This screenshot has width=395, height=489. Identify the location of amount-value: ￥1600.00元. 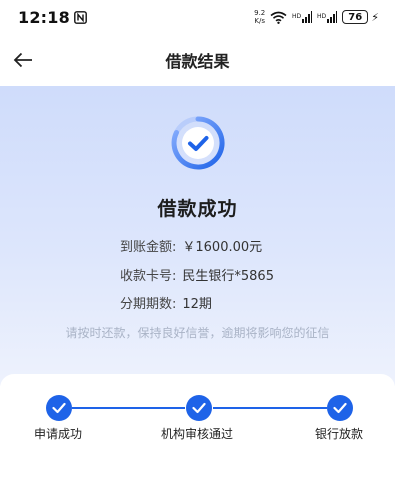
(222, 247).